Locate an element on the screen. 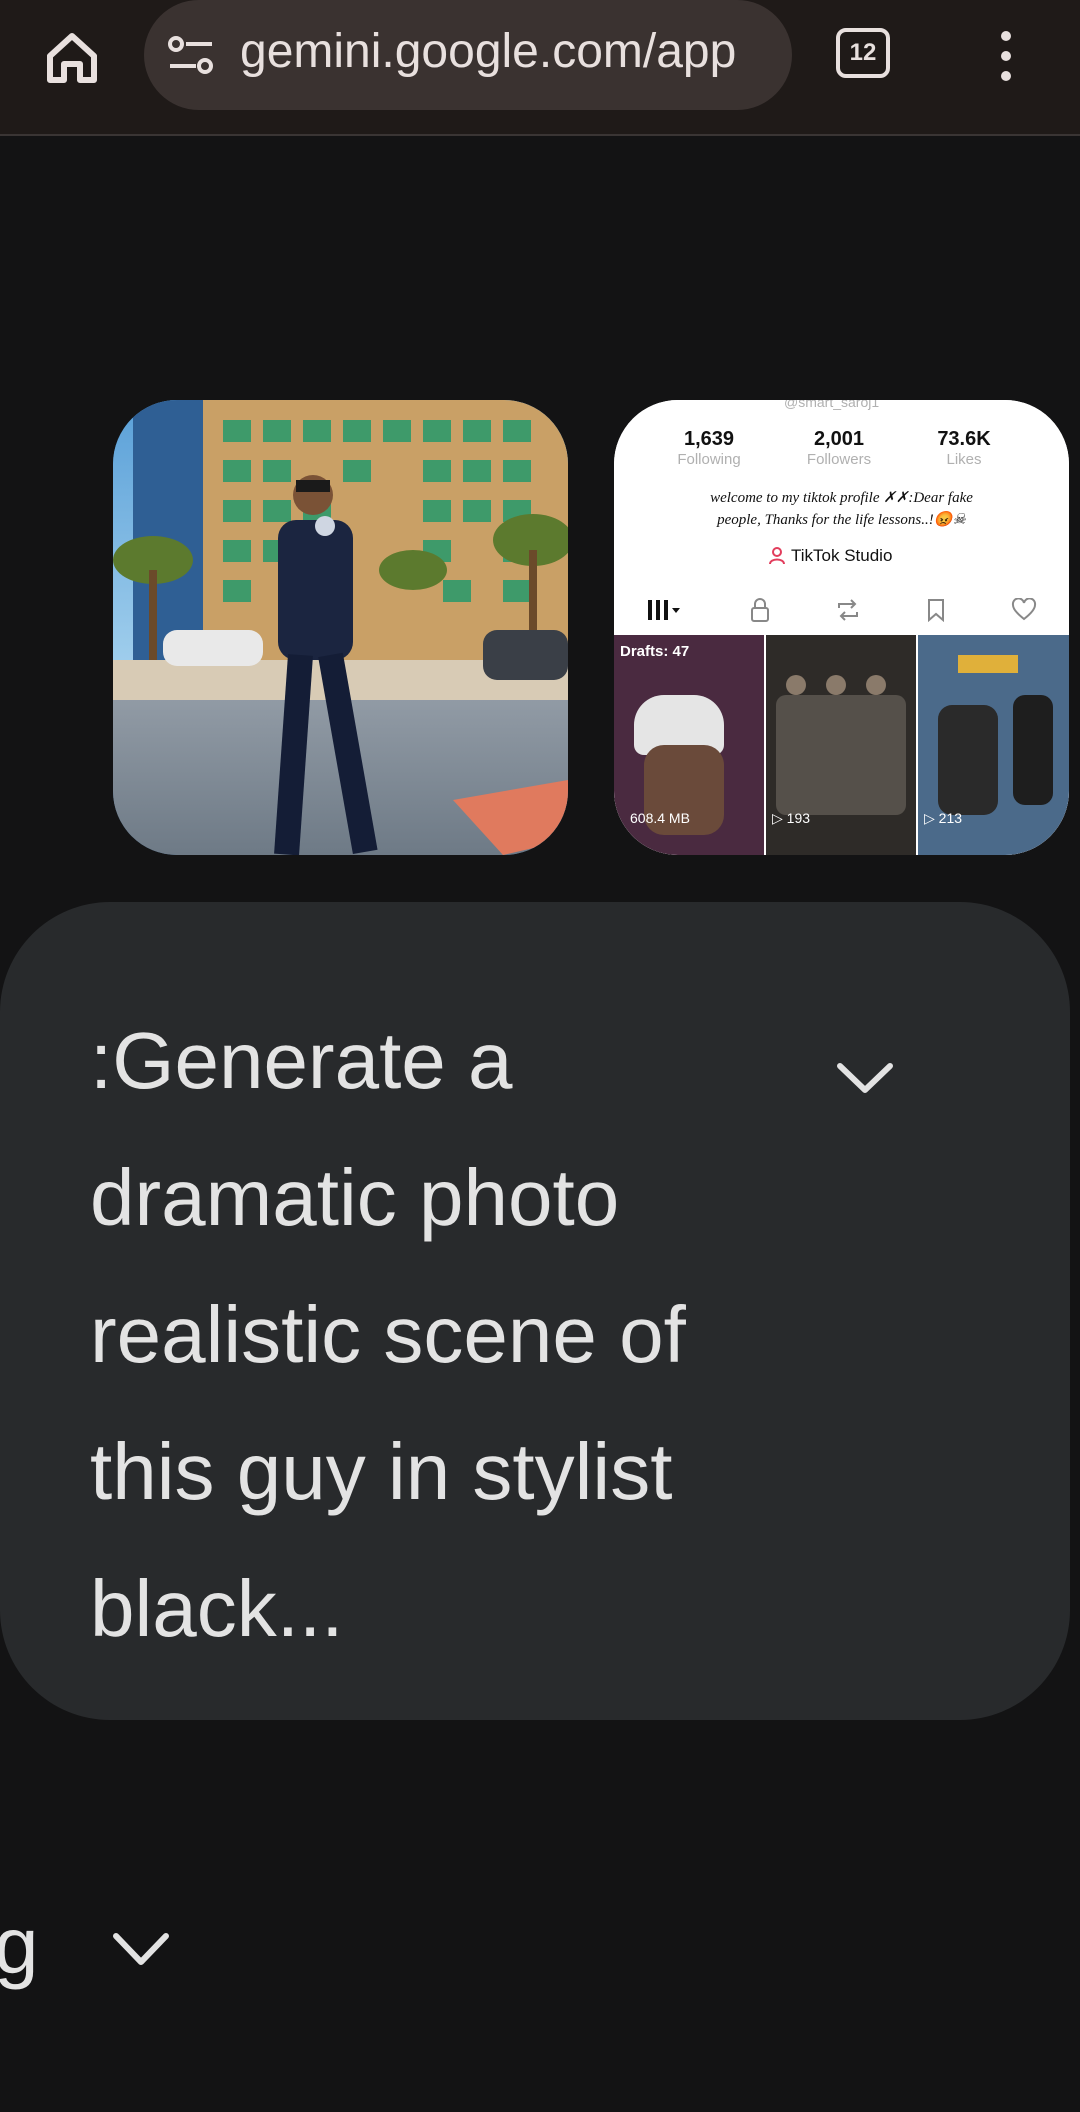 This screenshot has width=1080, height=2112. video-tile-drafts: Drafts: 47 608.4 MB is located at coordinates (689, 745).